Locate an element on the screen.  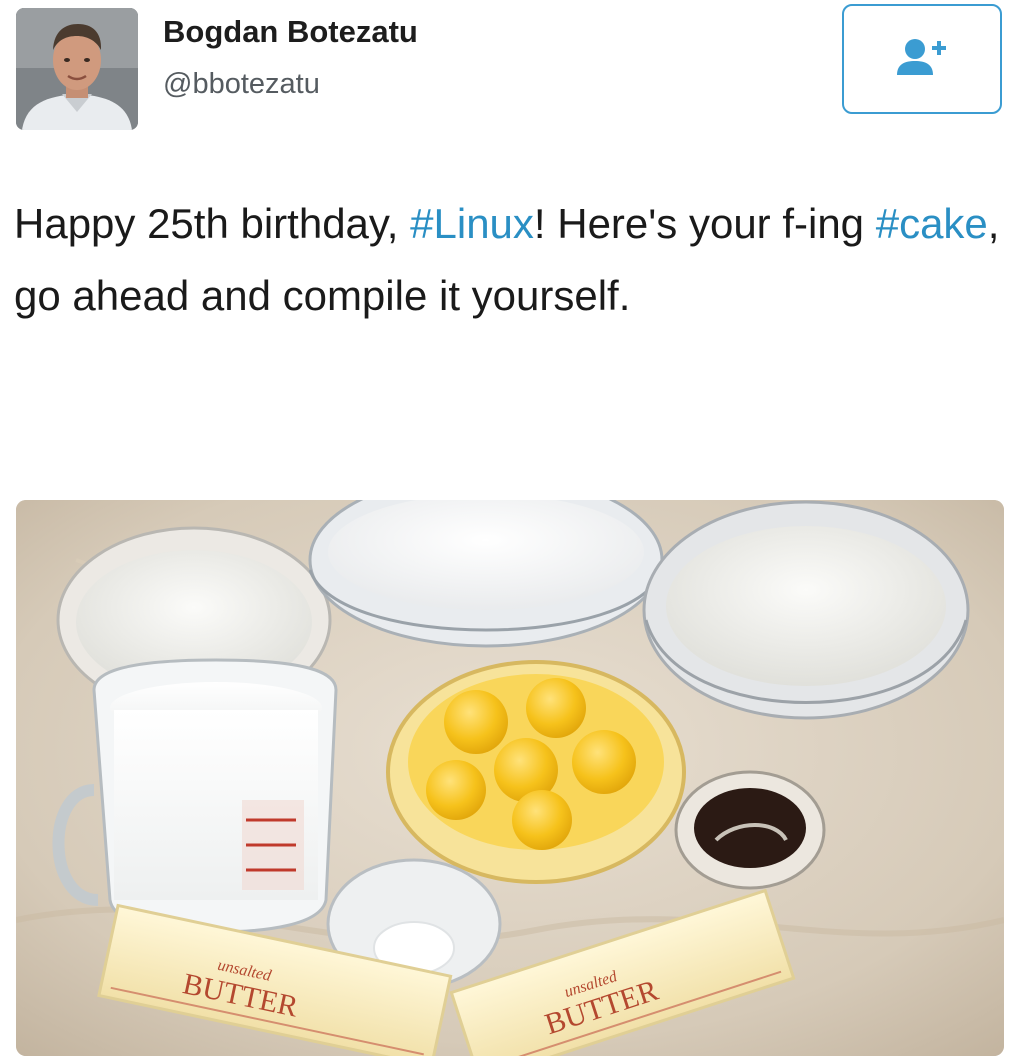
follow-button is located at coordinates (922, 59).